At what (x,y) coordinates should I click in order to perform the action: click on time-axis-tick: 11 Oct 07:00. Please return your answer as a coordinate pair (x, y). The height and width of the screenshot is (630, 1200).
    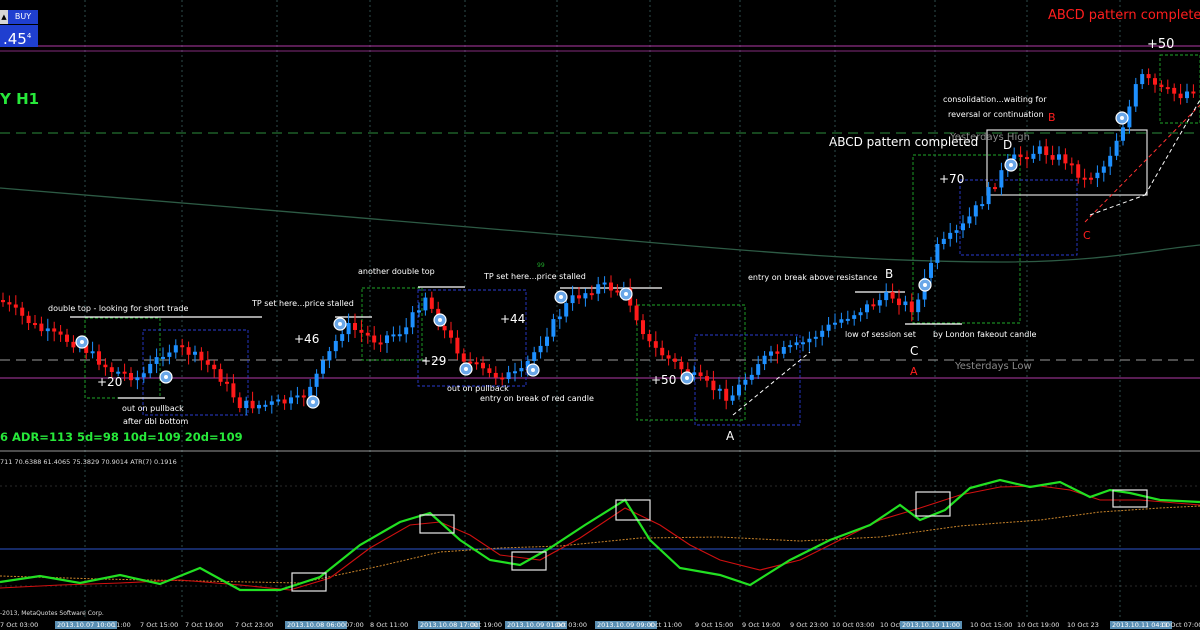
    Looking at the image, I should click on (1180, 625).